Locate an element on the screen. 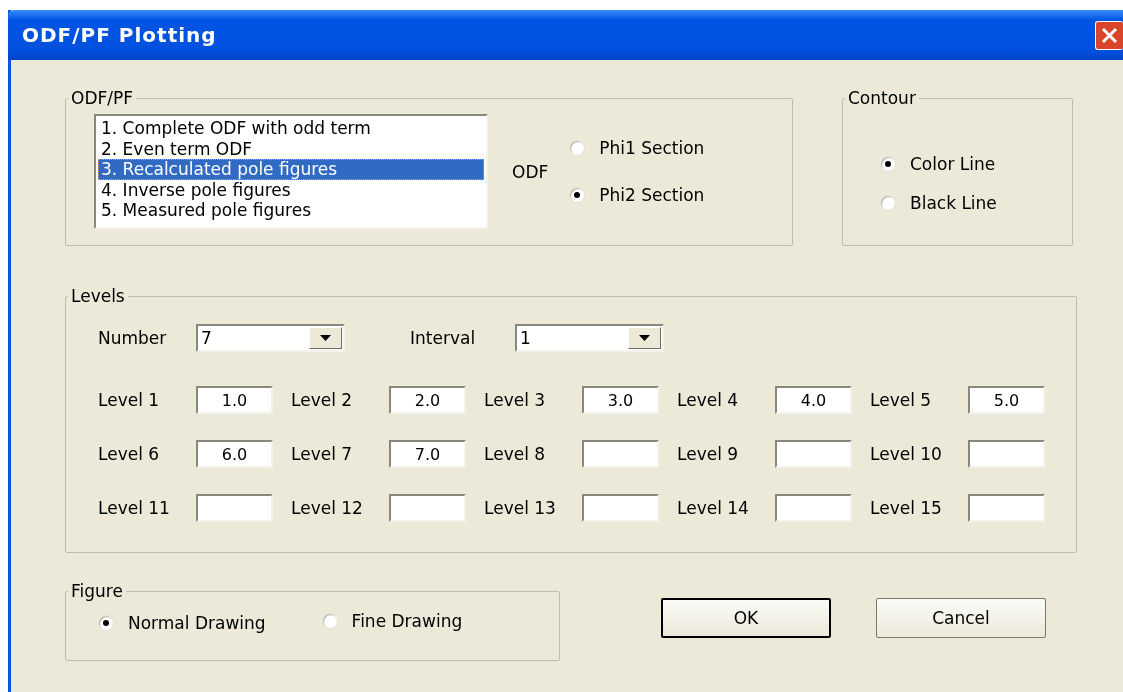 This screenshot has width=1123, height=692. radio-button: Phi2 Section is located at coordinates (637, 195).